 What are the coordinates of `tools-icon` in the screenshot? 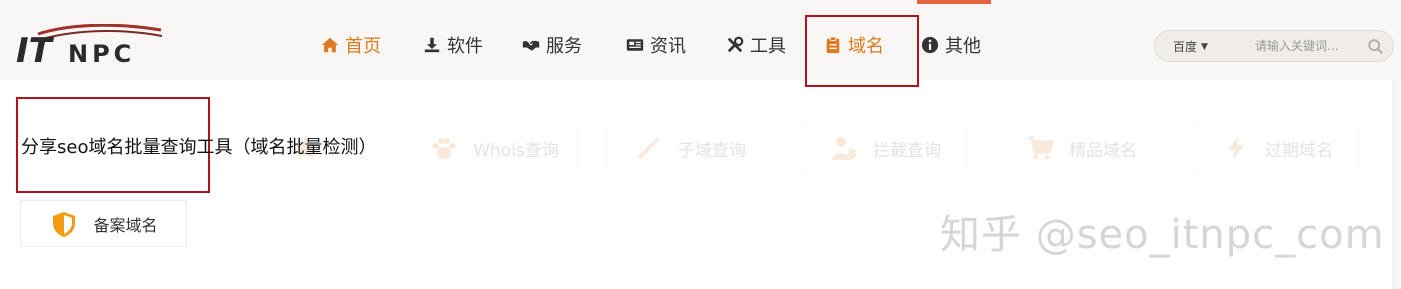 It's located at (735, 45).